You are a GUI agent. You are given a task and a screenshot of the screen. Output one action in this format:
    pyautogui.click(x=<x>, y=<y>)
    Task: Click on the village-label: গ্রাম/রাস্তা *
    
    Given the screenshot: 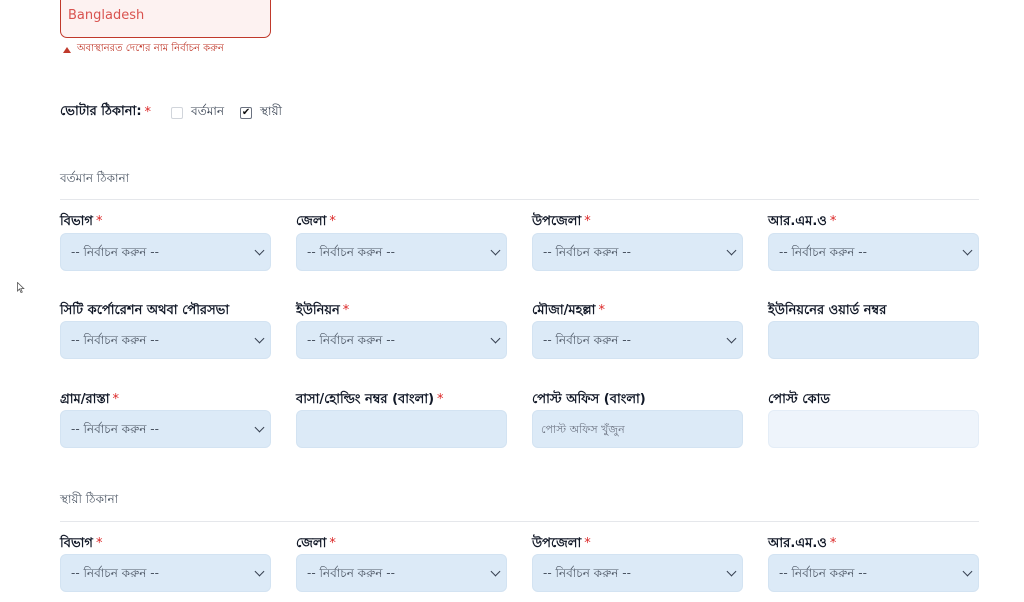 What is the action you would take?
    pyautogui.click(x=90, y=399)
    